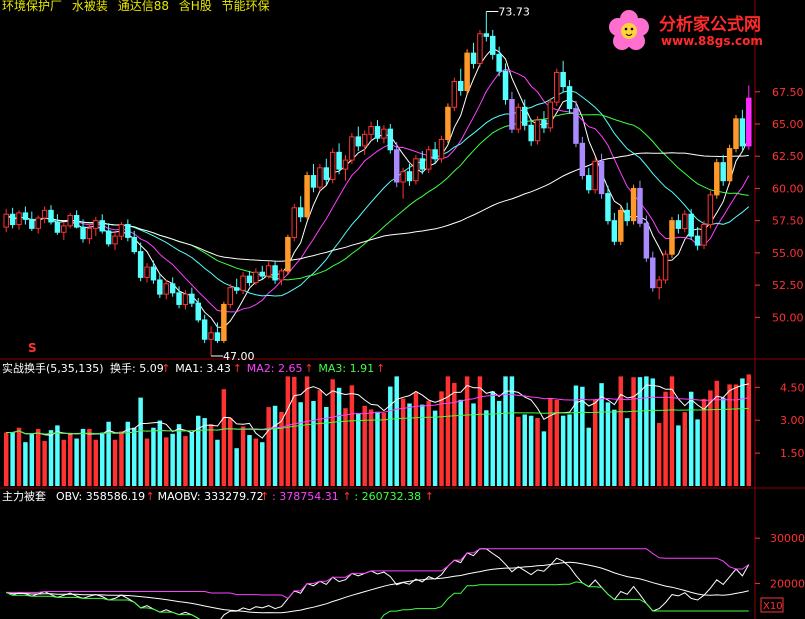 The width and height of the screenshot is (805, 619). I want to click on tag-1: 水被装, so click(89, 6).